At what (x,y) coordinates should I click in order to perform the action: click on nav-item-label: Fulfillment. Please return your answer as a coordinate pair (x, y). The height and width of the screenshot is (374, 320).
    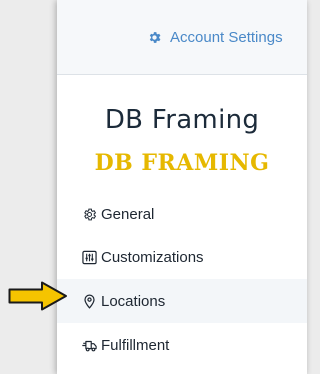
    Looking at the image, I should click on (135, 345).